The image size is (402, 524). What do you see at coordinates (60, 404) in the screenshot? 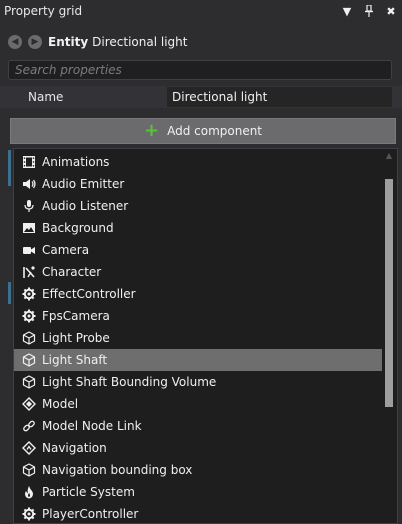
I see `component-item-label: Model` at bounding box center [60, 404].